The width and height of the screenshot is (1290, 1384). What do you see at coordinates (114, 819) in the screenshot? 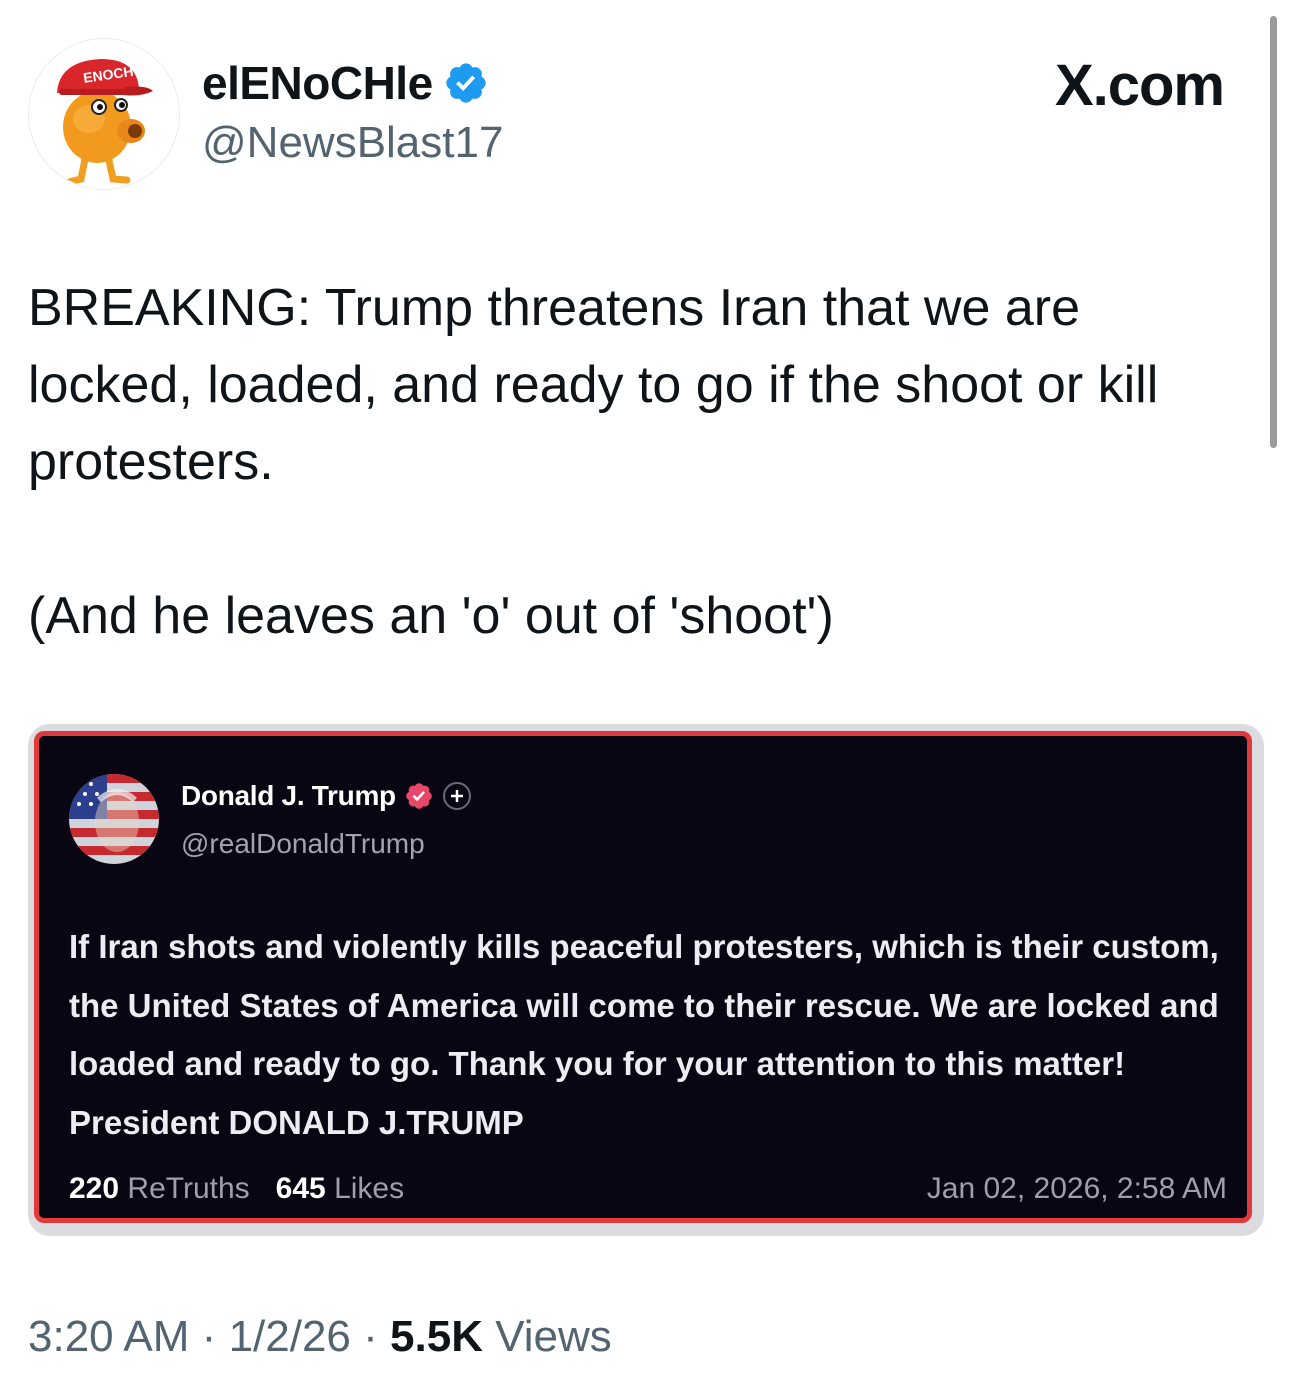
I see `truth-author-avatar` at bounding box center [114, 819].